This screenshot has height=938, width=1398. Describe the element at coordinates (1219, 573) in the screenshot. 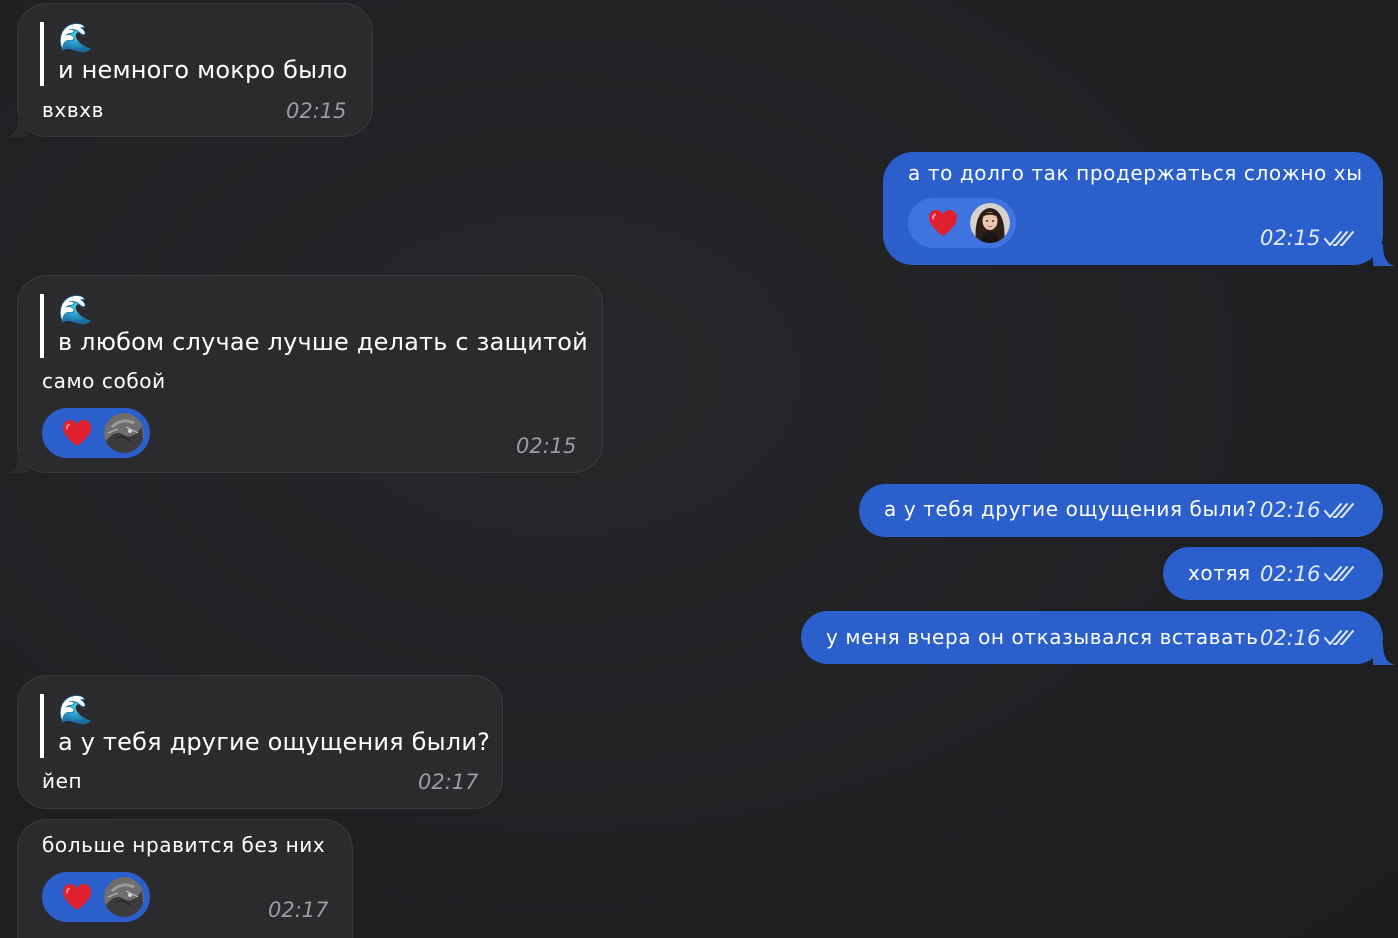

I see `message-text: хотяя` at that location.